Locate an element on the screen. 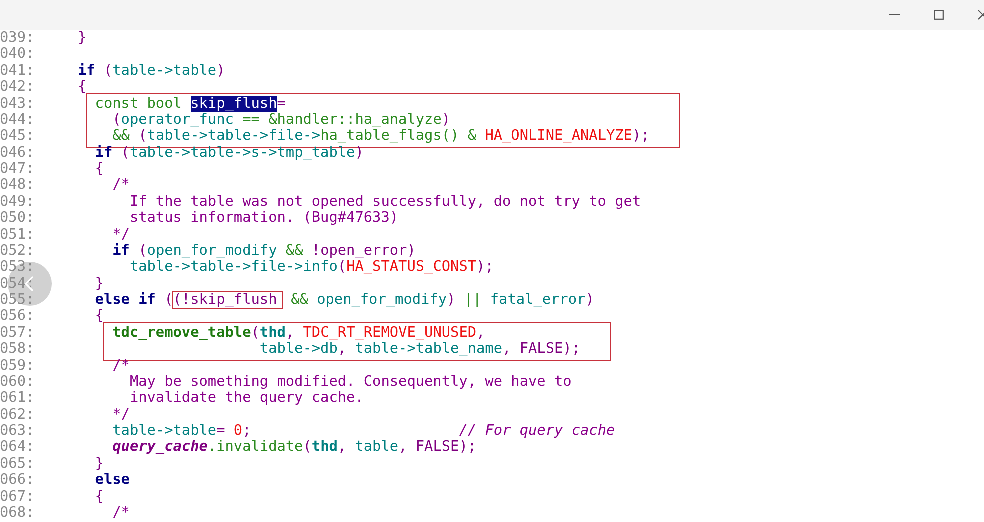  line-number: 050: is located at coordinates (17, 218).